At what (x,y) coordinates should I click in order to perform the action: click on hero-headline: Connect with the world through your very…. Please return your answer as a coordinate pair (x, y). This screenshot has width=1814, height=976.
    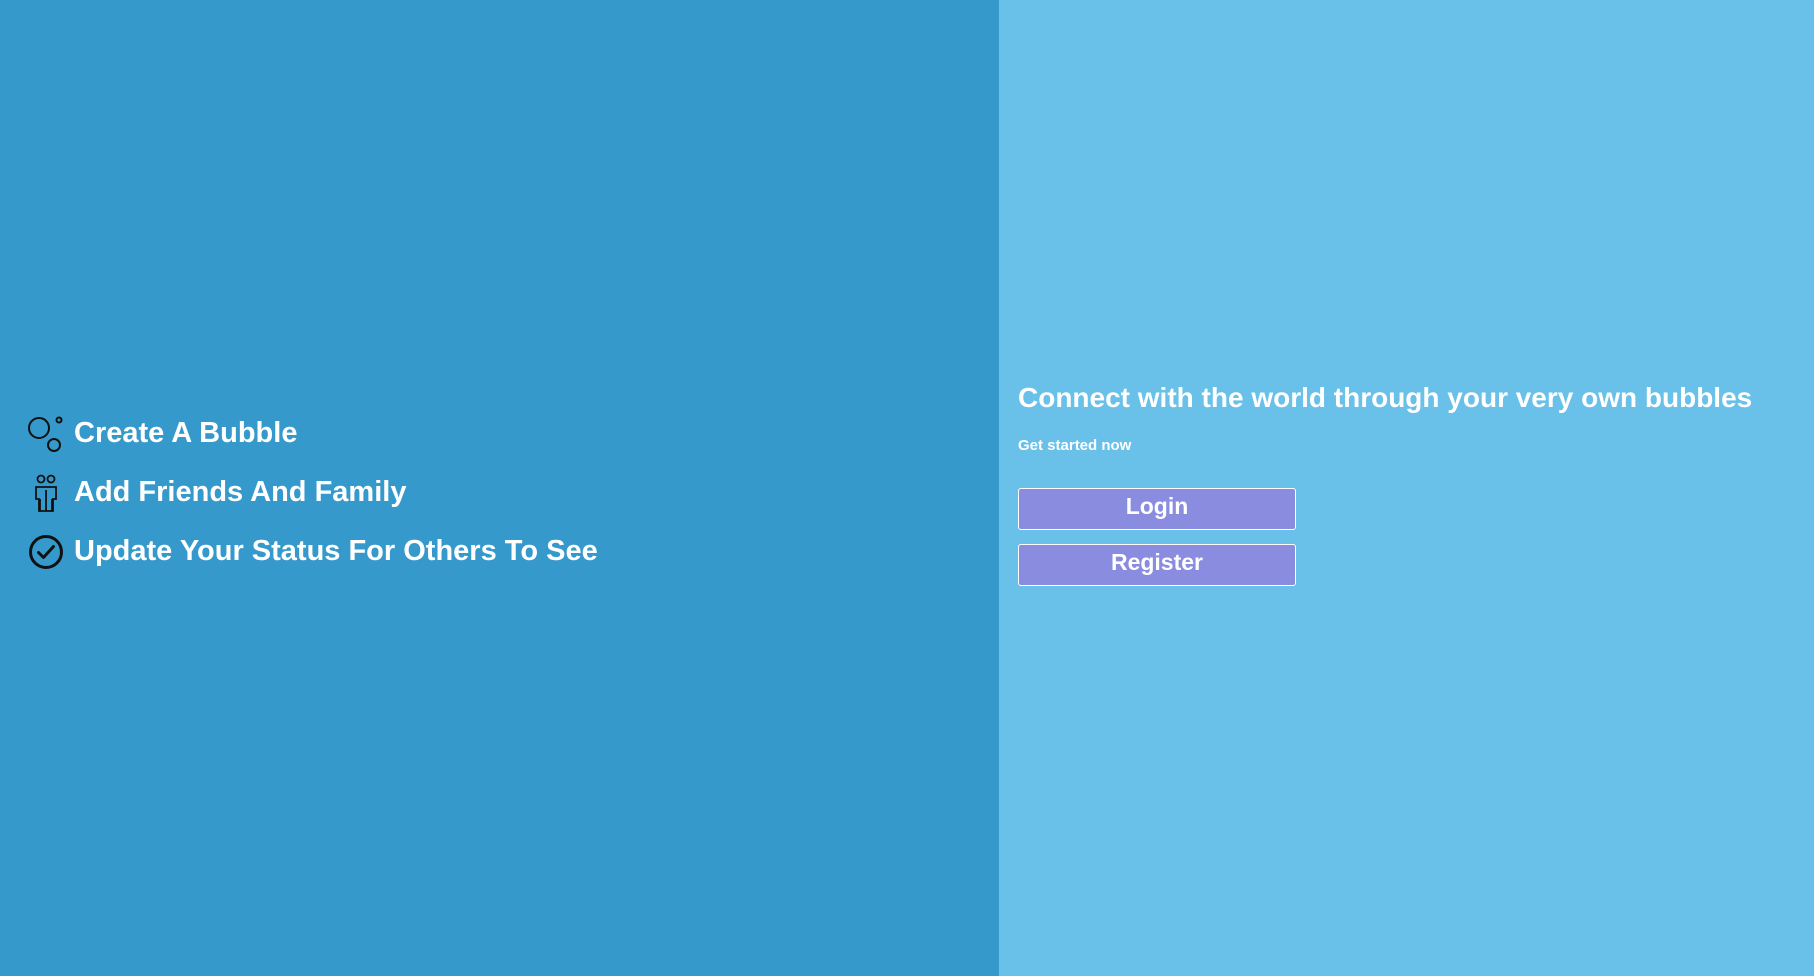
    Looking at the image, I should click on (1385, 397).